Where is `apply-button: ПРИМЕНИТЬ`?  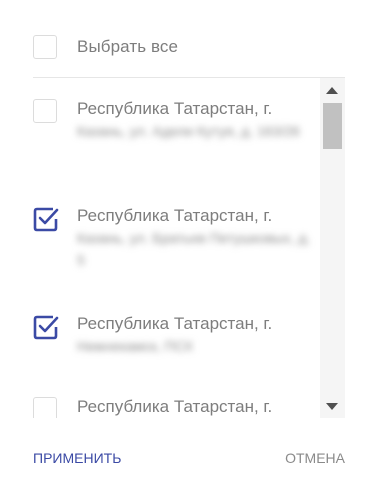 apply-button: ПРИМЕНИТЬ is located at coordinates (77, 458).